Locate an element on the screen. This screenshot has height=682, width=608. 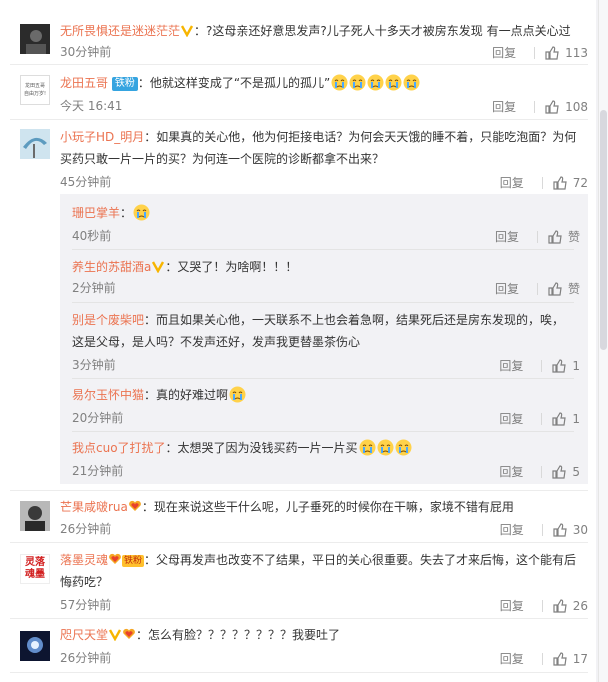
timestamp: 45分钟前 is located at coordinates (86, 182).